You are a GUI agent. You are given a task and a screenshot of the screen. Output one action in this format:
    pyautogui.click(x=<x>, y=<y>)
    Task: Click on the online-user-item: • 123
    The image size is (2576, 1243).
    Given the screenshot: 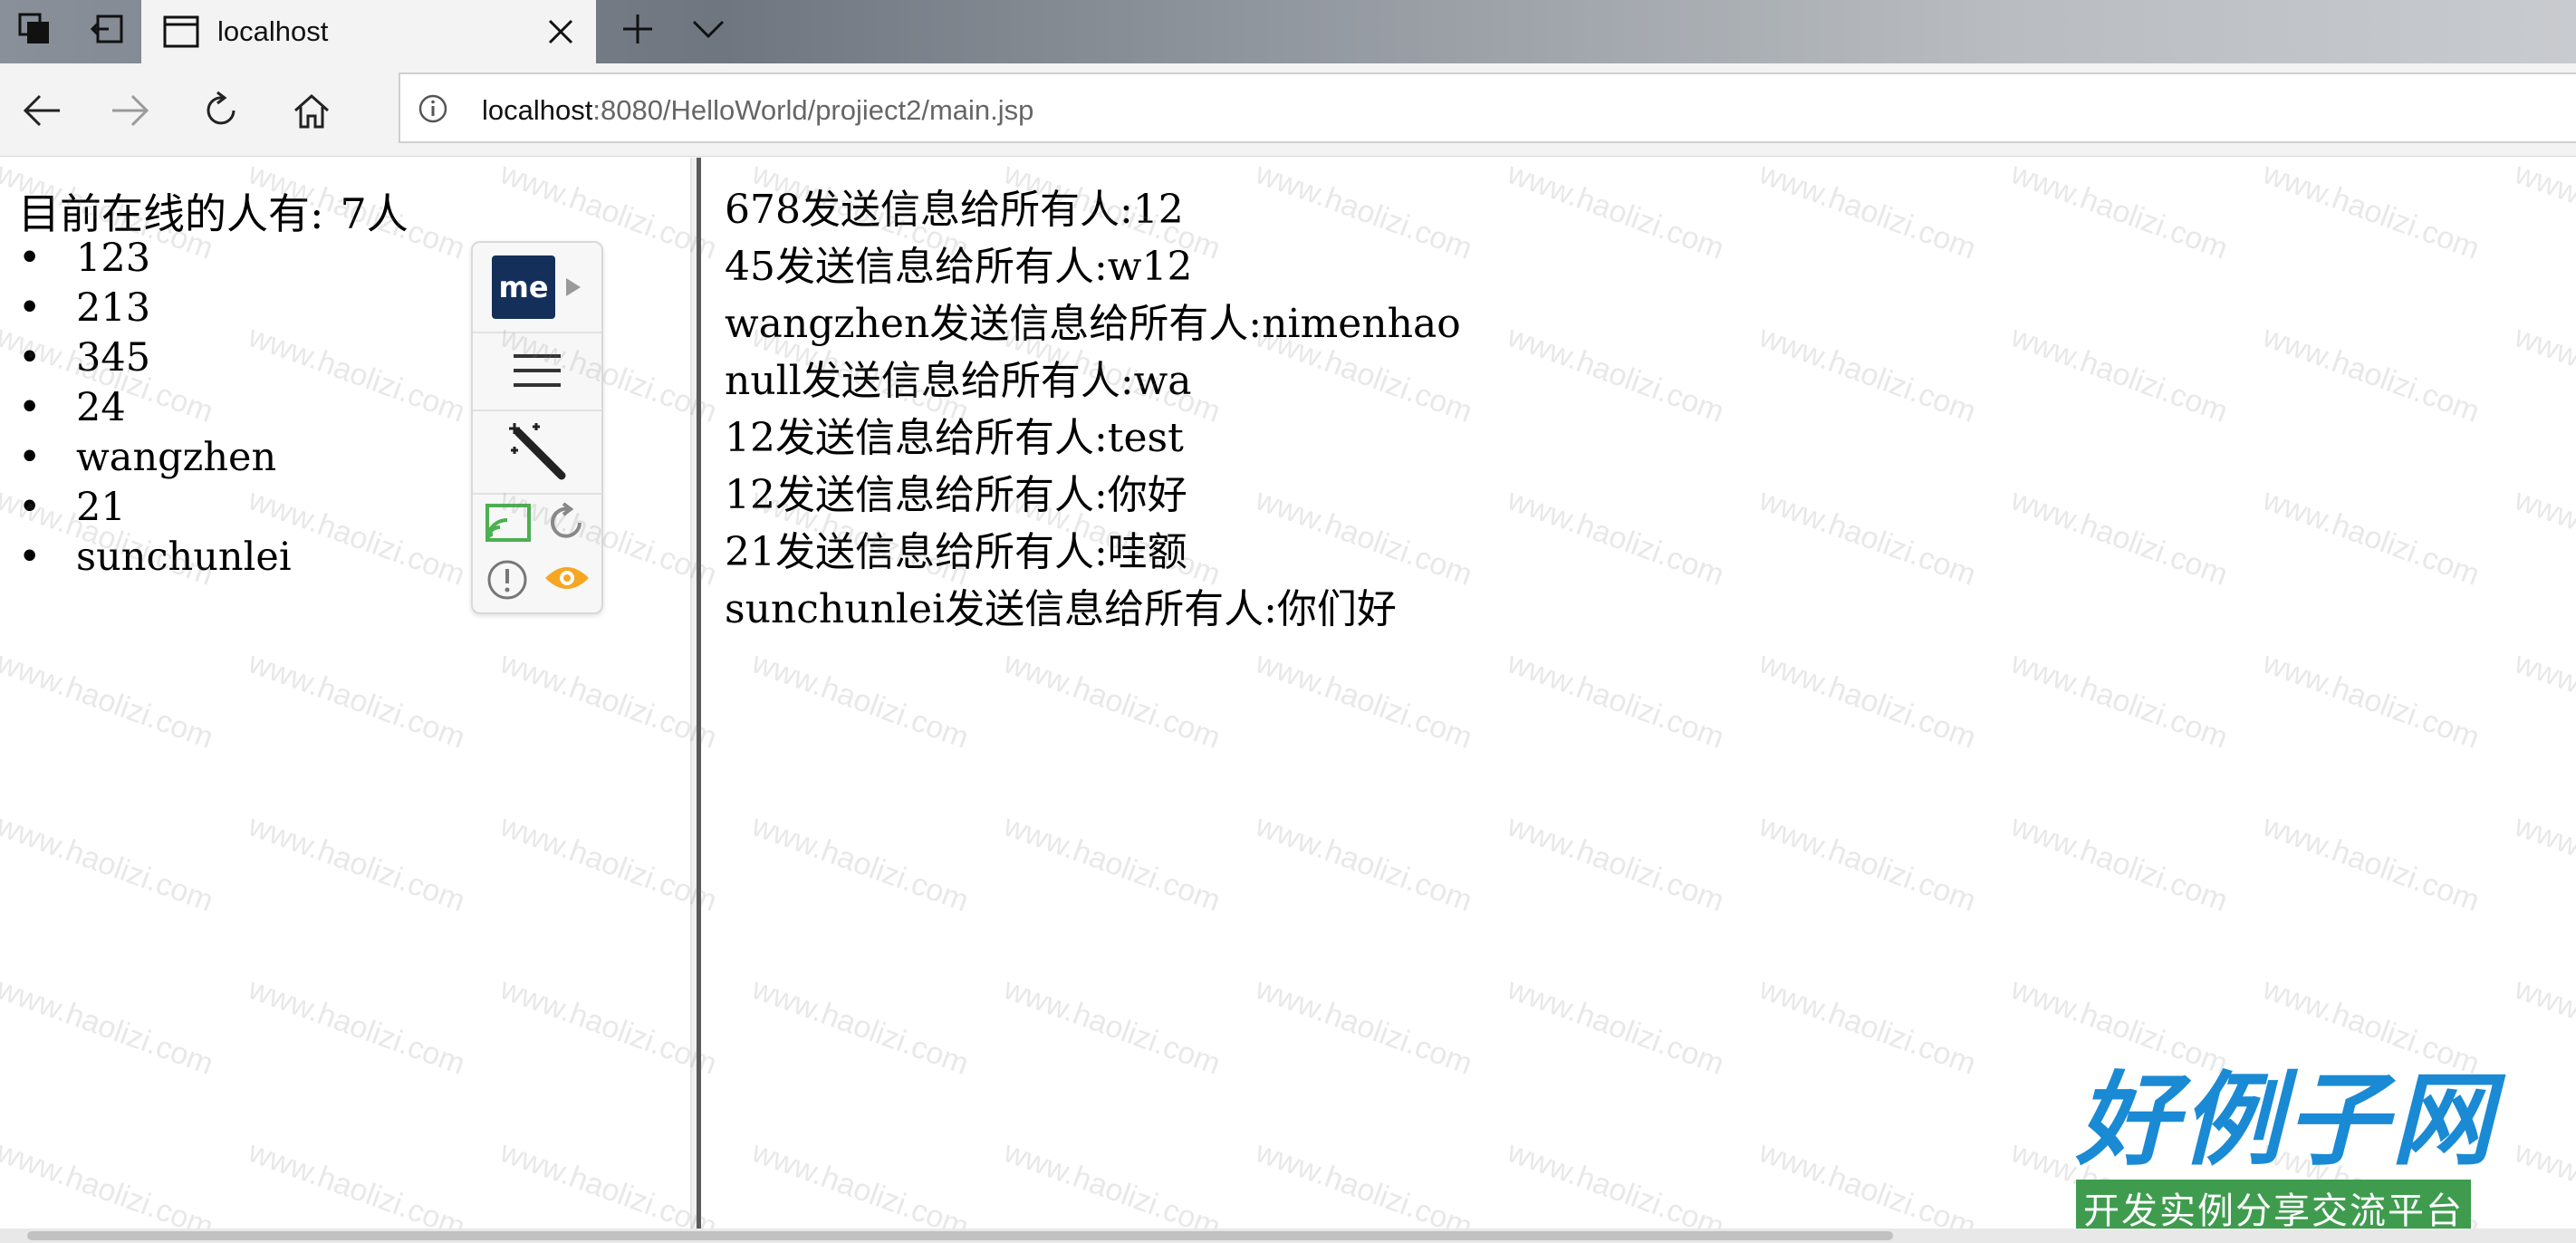 What is the action you would take?
    pyautogui.click(x=155, y=259)
    